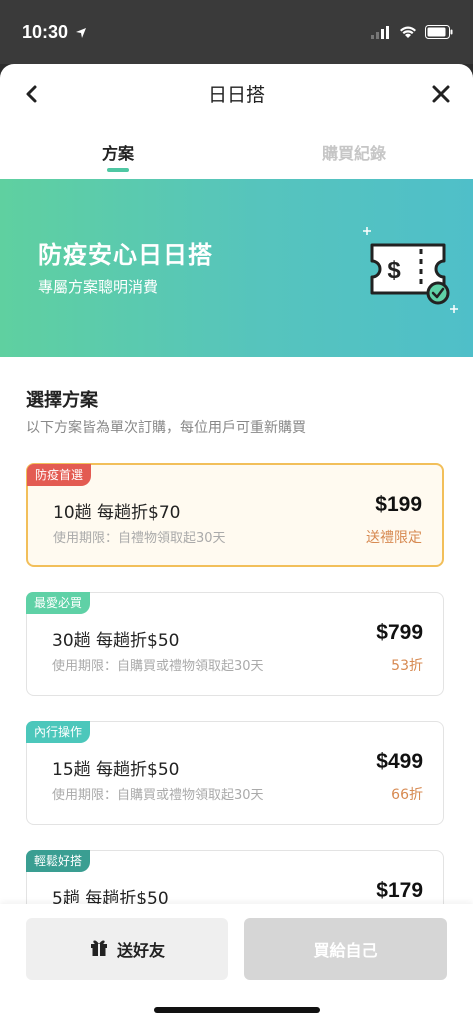  Describe the element at coordinates (441, 94) in the screenshot. I see `close-icon` at that location.